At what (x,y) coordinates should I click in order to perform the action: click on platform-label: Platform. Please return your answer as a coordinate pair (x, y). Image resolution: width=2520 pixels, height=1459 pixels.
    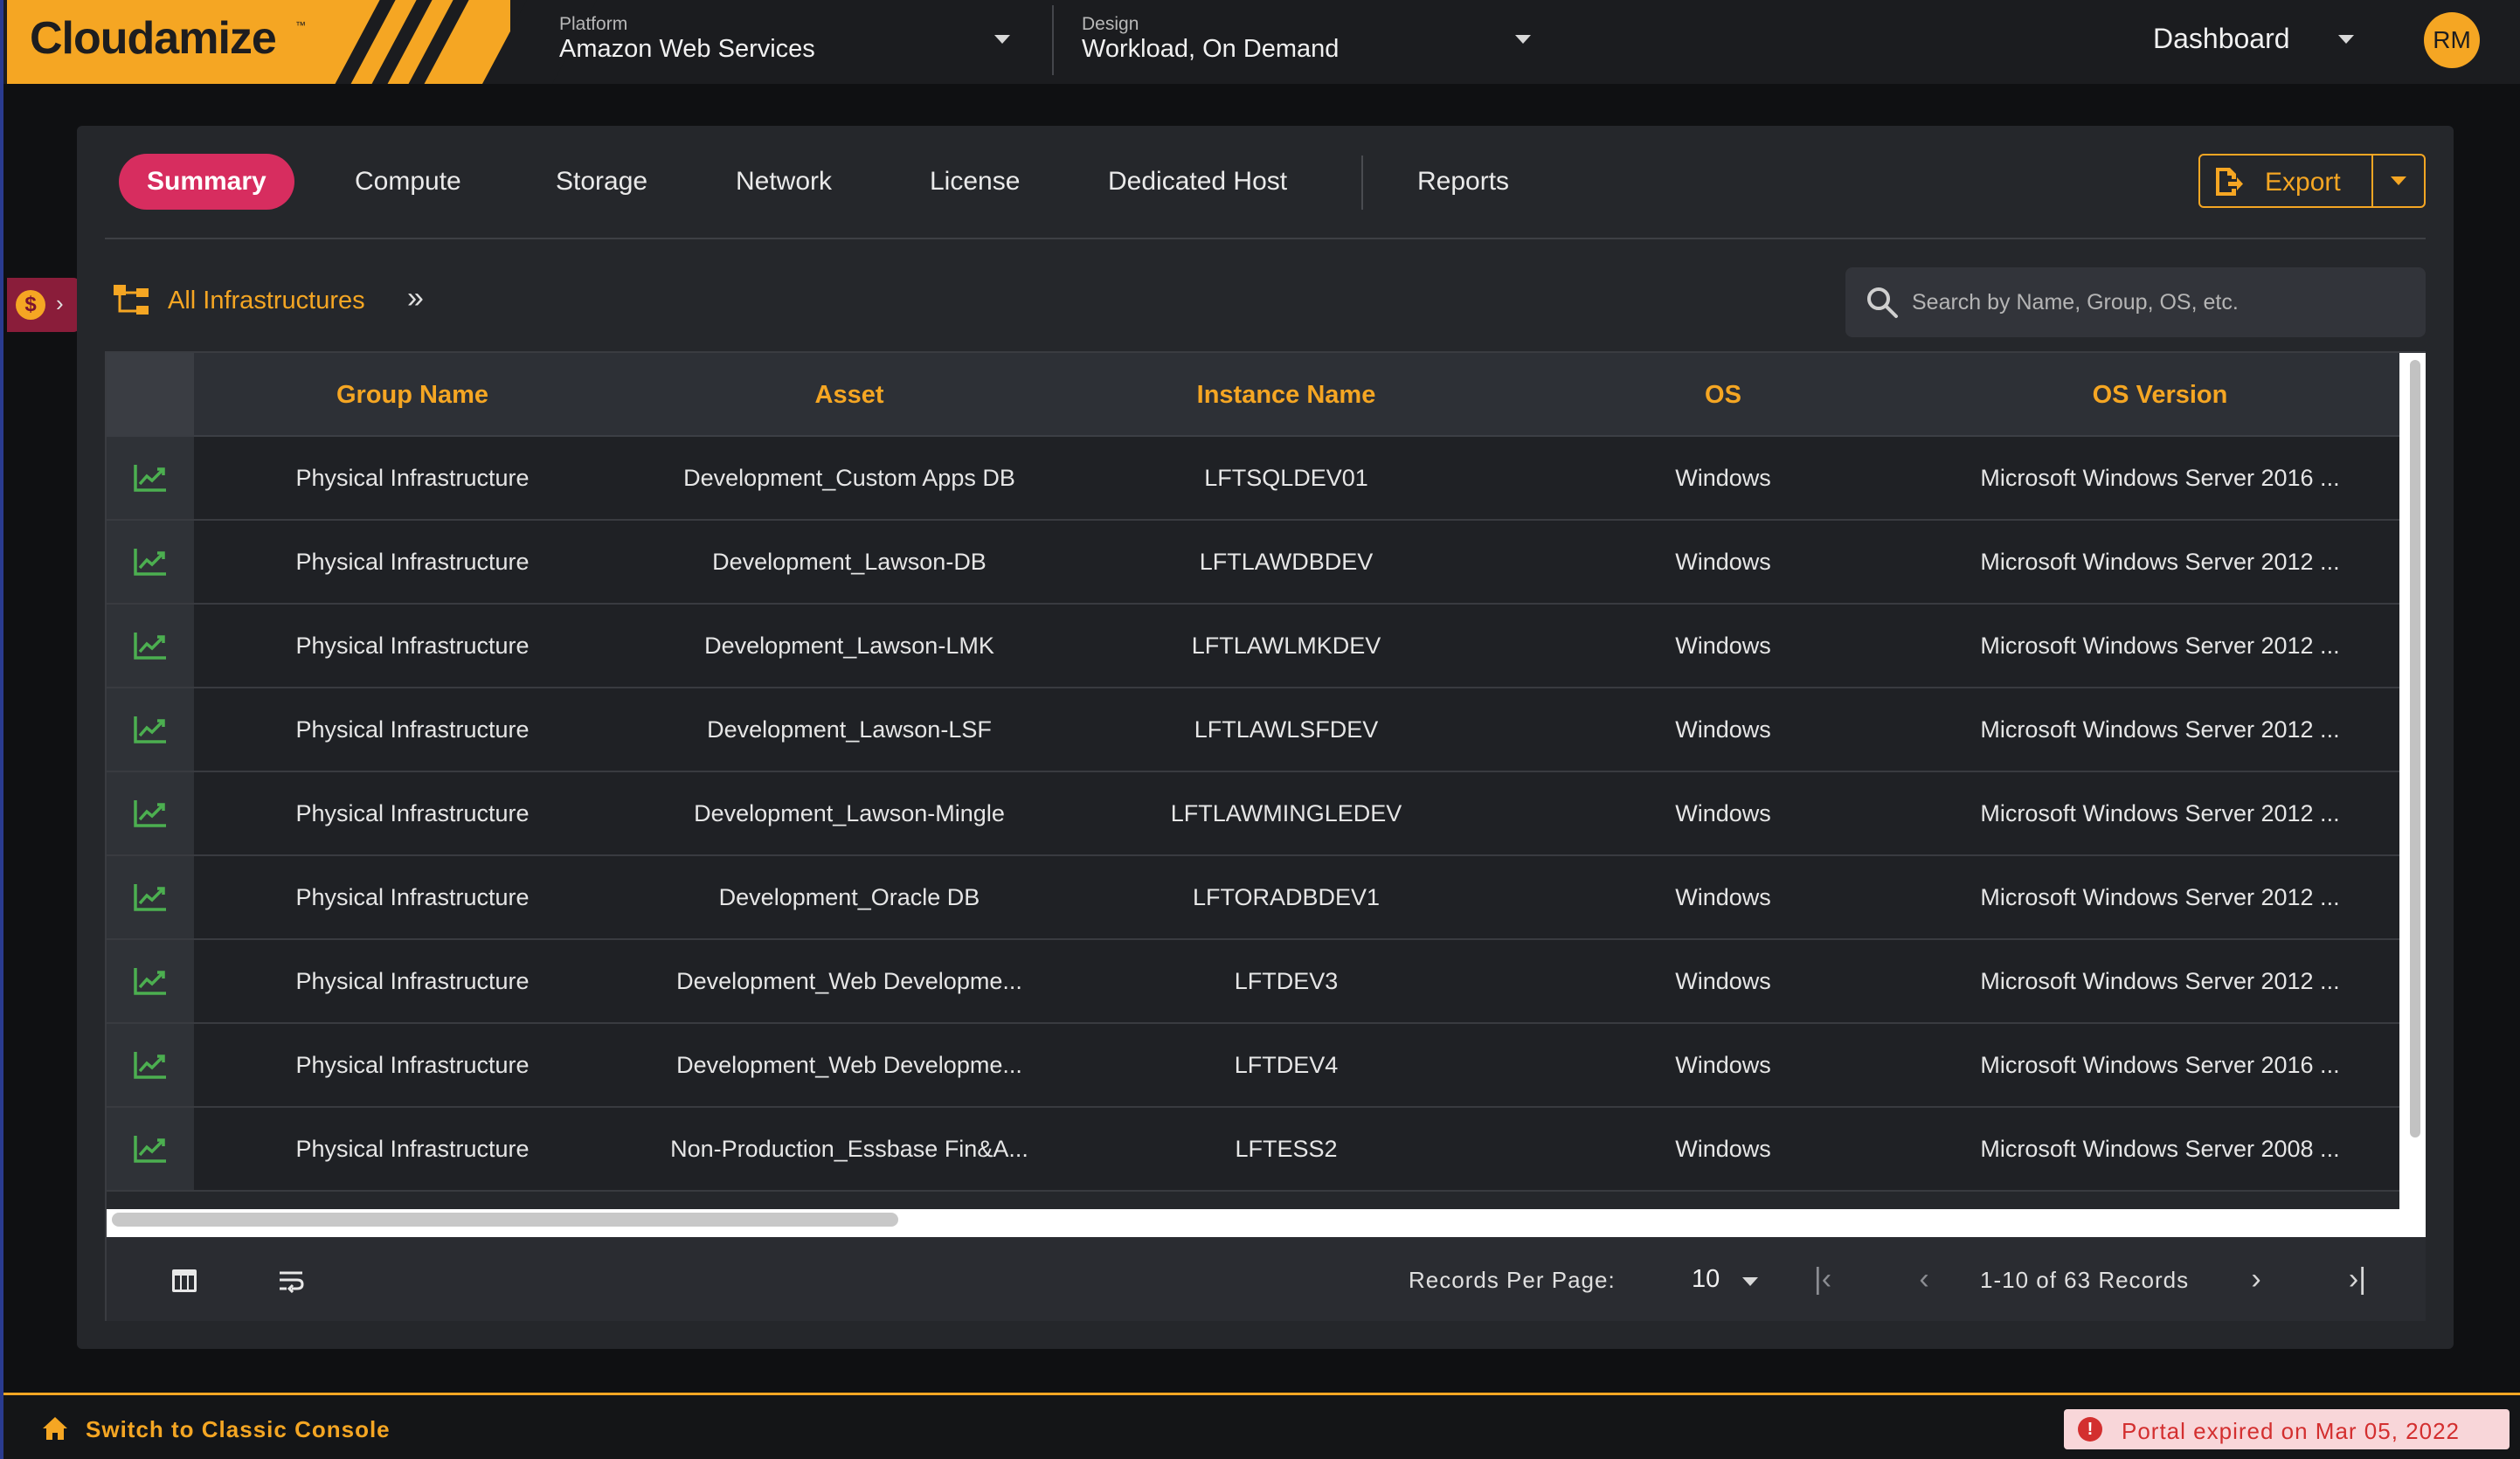
    Looking at the image, I should click on (593, 24).